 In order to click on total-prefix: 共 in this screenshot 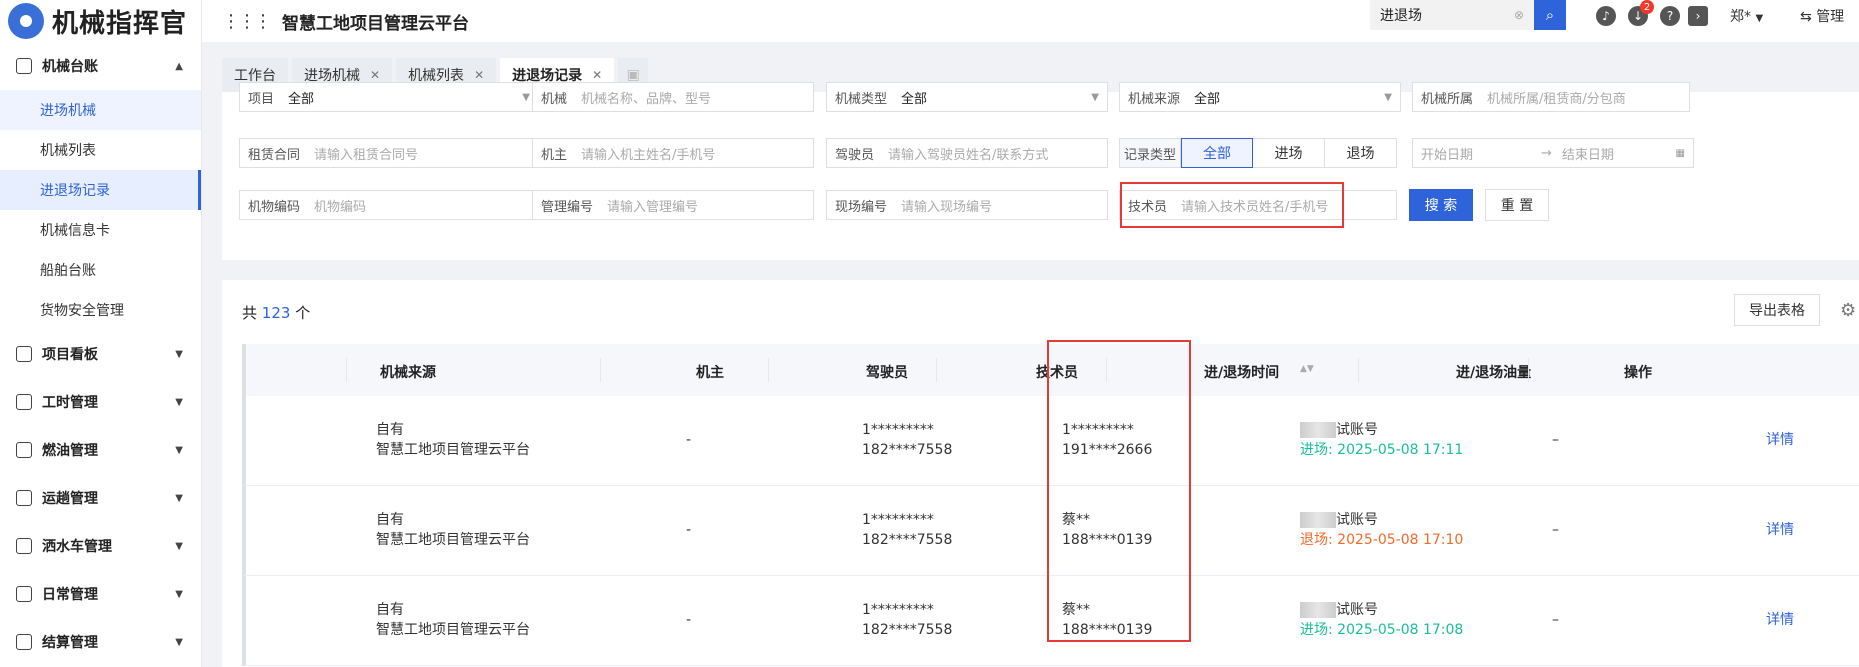, I will do `click(250, 313)`.